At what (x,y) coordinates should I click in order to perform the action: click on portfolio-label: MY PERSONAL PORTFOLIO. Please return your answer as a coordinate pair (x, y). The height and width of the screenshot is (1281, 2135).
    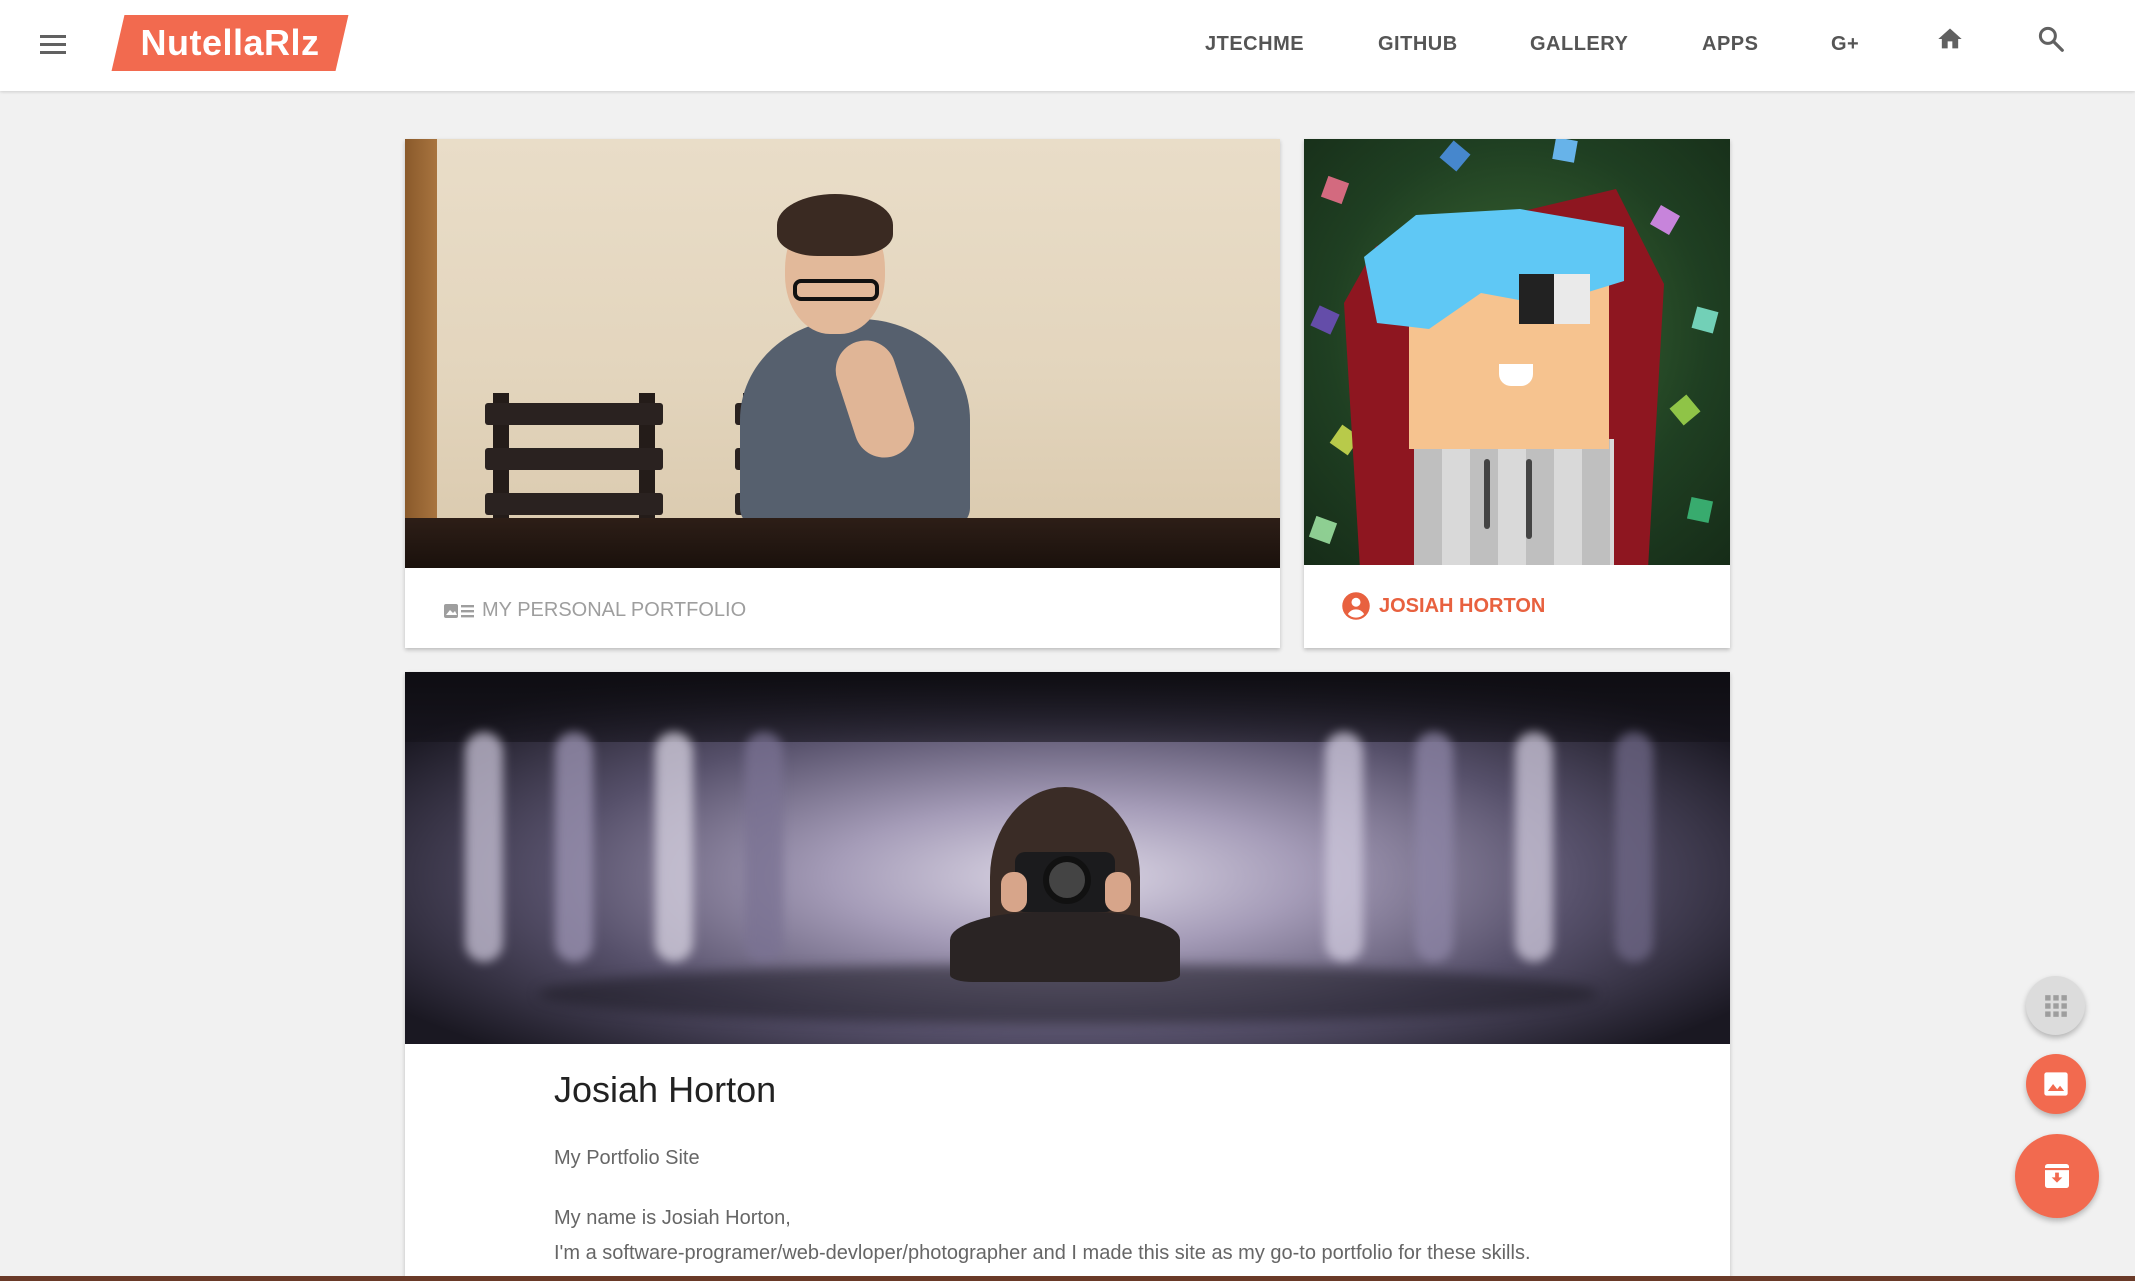
    Looking at the image, I should click on (614, 610).